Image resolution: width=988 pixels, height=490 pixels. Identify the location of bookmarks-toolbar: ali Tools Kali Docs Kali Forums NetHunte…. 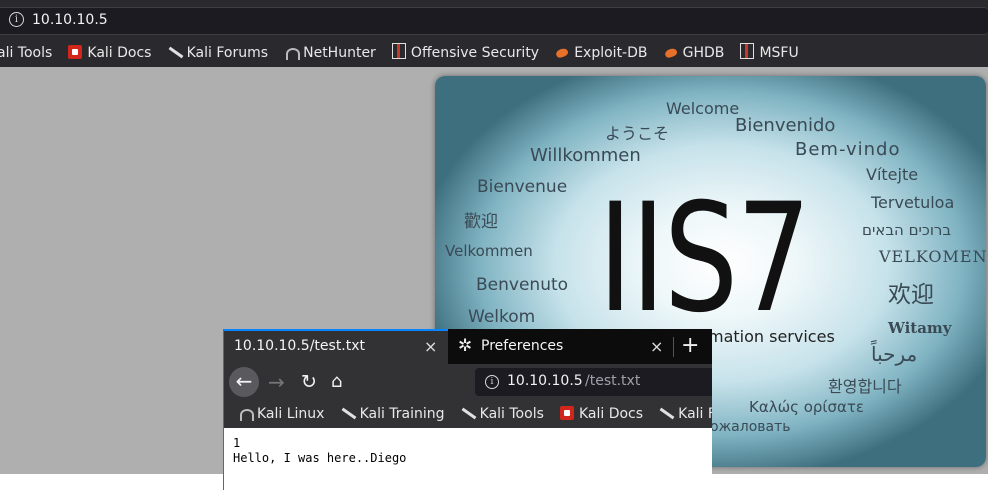
(405, 53).